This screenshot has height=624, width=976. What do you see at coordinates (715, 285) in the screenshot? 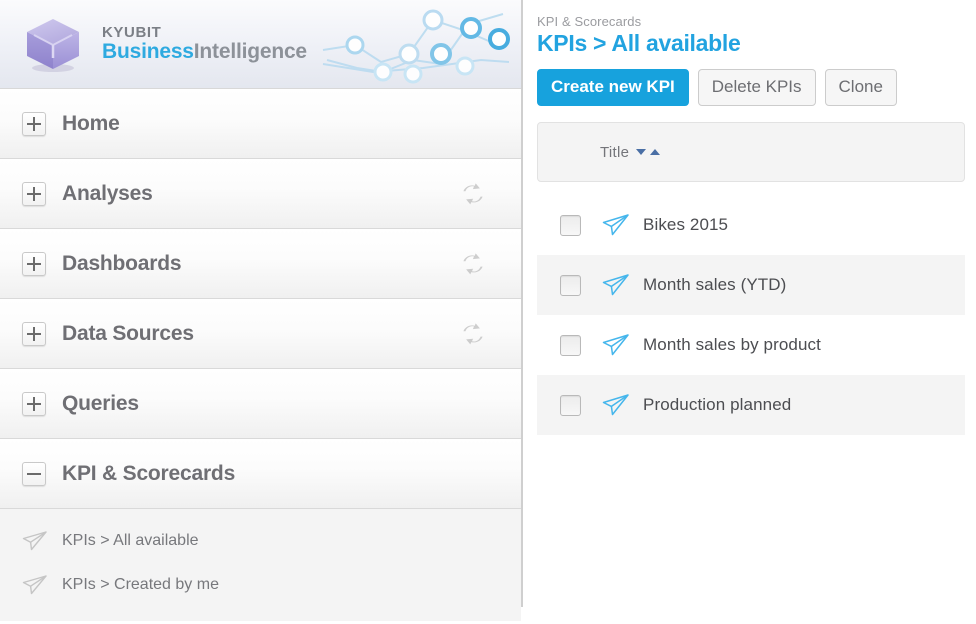
I see `row-title: Month sales (YTD)` at bounding box center [715, 285].